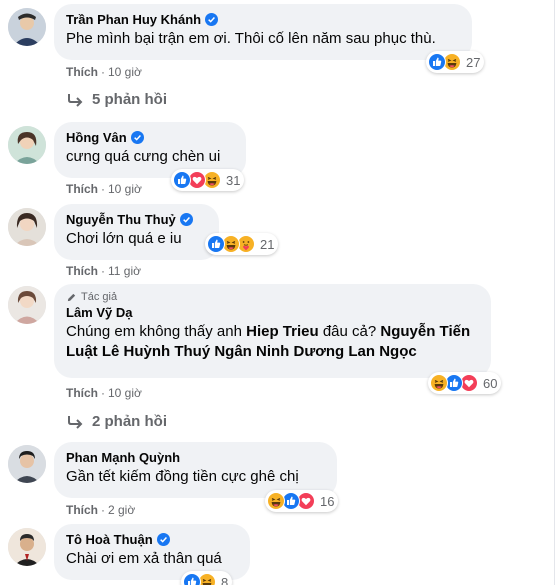 The height and width of the screenshot is (585, 555). I want to click on timestamp: 2 giờ, so click(121, 510).